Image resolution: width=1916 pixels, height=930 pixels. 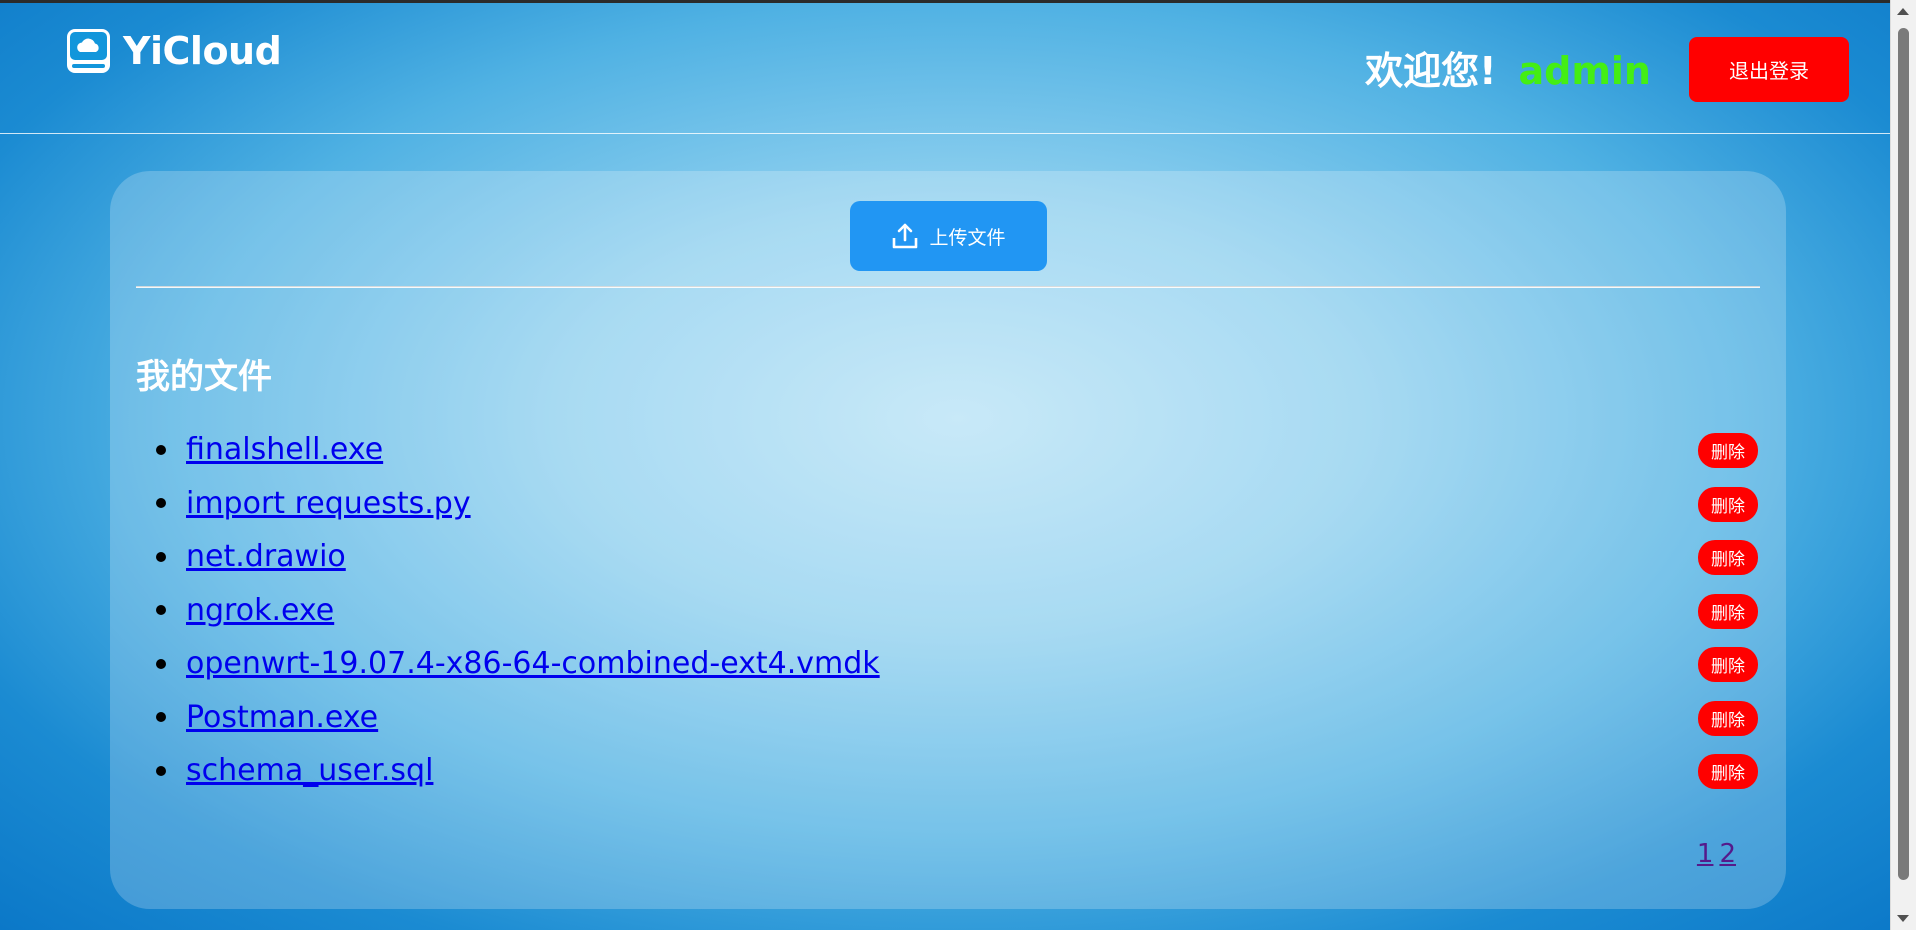 What do you see at coordinates (967, 237) in the screenshot?
I see `upload-label: 上传文件` at bounding box center [967, 237].